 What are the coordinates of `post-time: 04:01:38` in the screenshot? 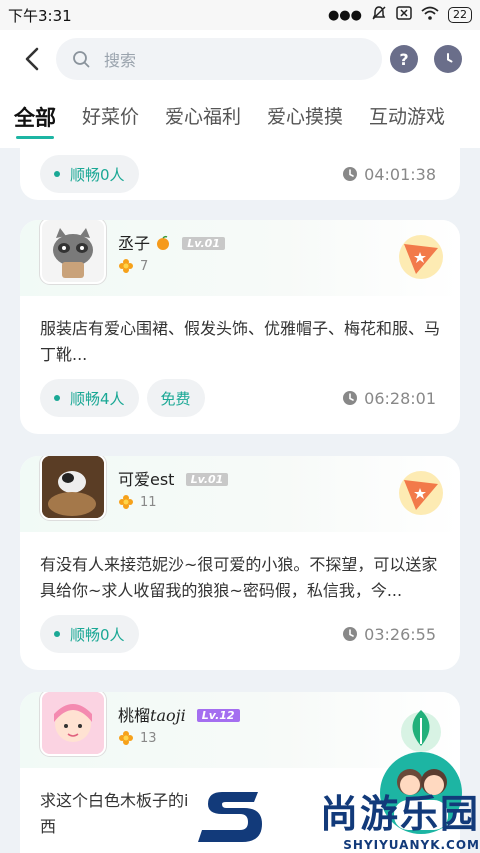 It's located at (389, 174).